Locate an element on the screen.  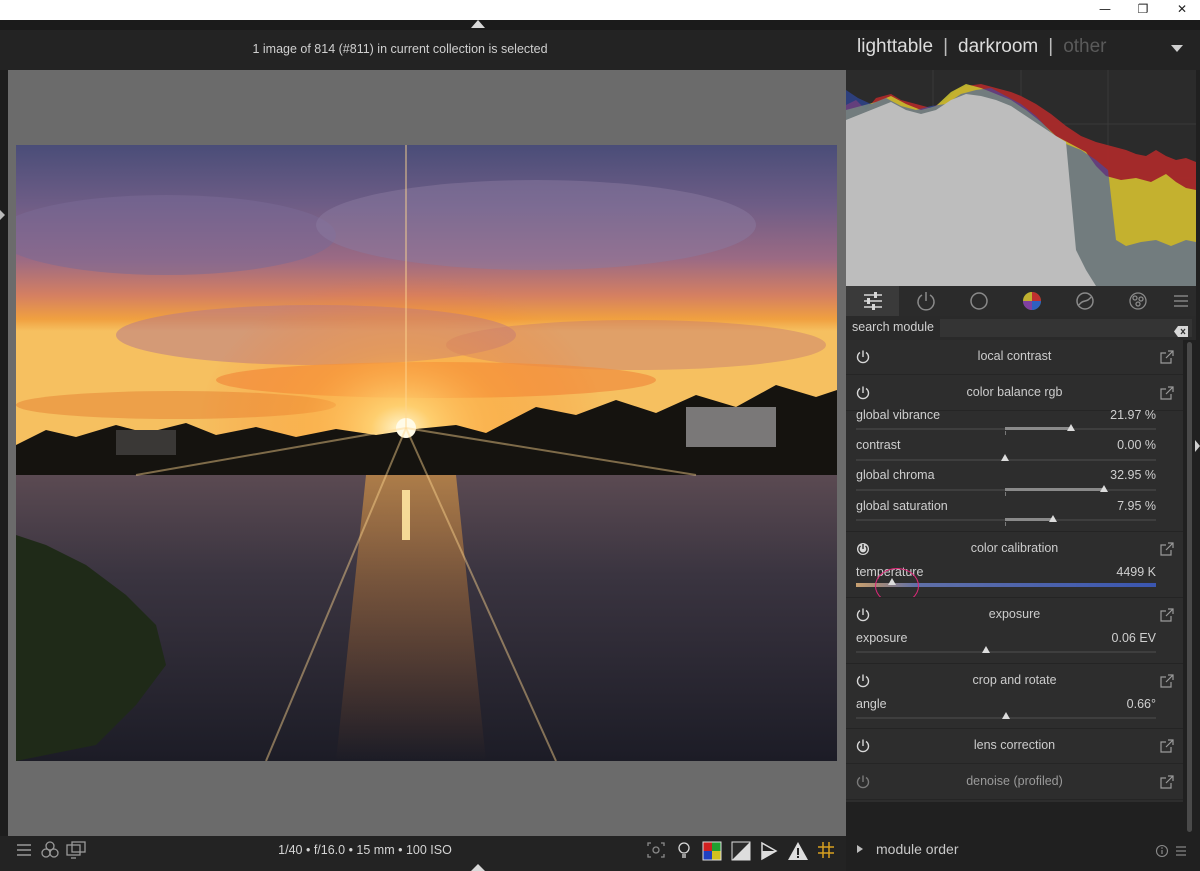
module-color-balance-rgb: color balance rgb is located at coordinates (1014, 393).